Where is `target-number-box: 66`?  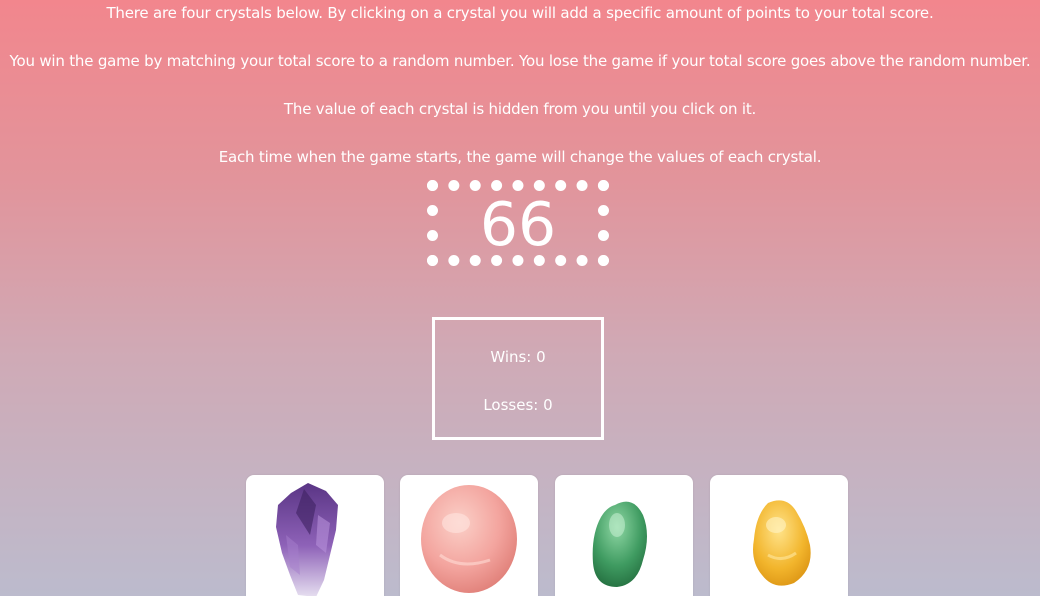
target-number-box: 66 is located at coordinates (518, 223).